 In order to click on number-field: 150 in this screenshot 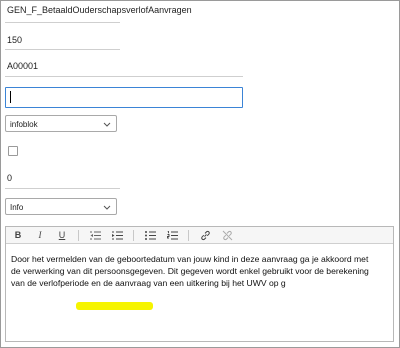, I will do `click(15, 40)`.